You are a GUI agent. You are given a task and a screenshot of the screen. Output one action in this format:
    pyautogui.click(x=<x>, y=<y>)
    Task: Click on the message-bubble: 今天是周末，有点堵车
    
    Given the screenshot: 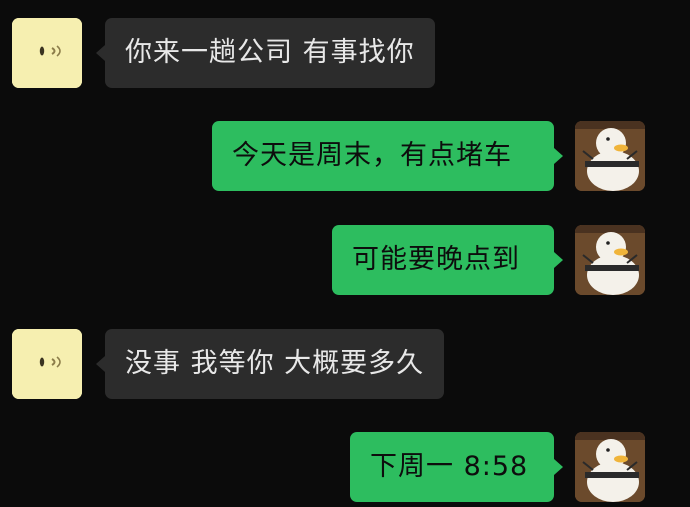 What is the action you would take?
    pyautogui.click(x=383, y=156)
    